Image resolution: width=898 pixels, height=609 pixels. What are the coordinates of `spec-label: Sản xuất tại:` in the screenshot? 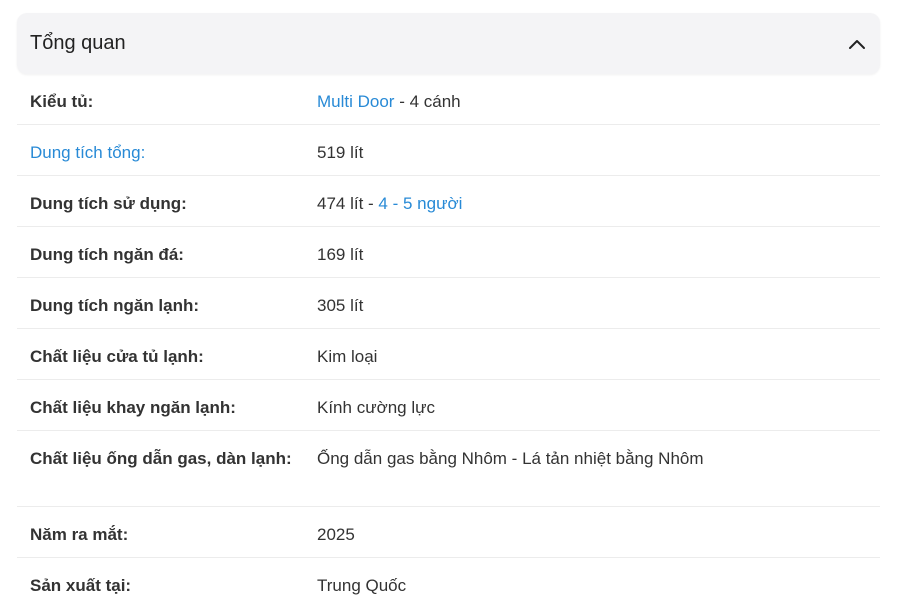 It's located at (81, 585).